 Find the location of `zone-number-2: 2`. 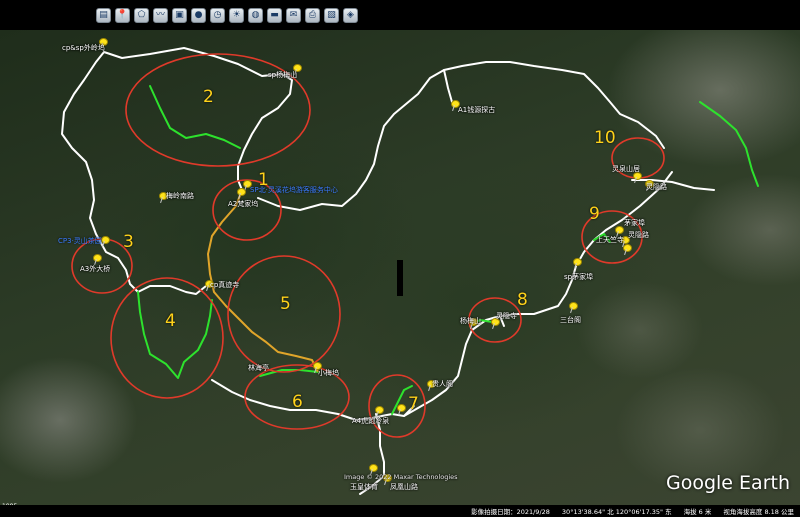

zone-number-2: 2 is located at coordinates (208, 97).